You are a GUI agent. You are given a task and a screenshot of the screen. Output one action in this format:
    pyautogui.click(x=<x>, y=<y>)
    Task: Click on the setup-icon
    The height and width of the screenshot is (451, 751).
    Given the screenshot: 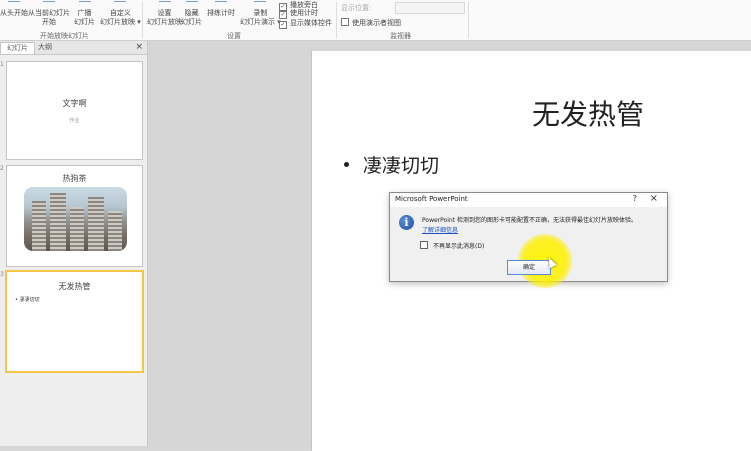 What is the action you would take?
    pyautogui.click(x=164, y=4)
    